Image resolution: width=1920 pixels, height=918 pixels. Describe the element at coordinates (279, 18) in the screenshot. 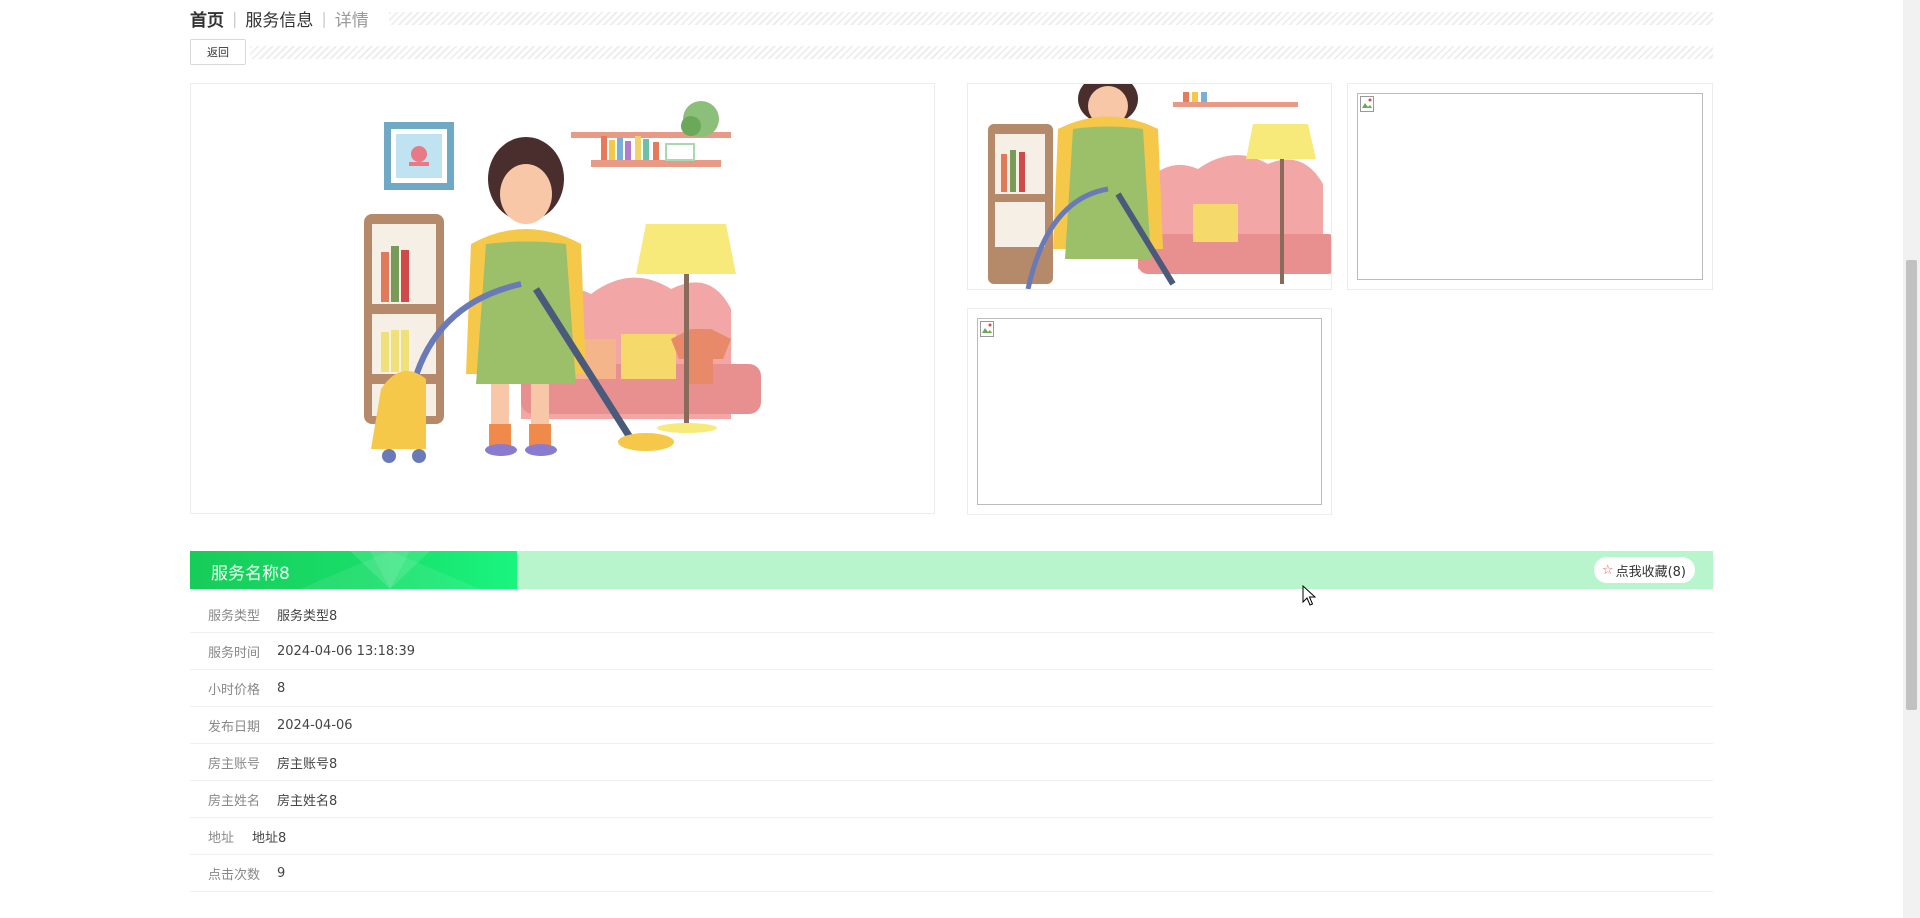

I see `breadcrumb-section: 服务信息` at that location.